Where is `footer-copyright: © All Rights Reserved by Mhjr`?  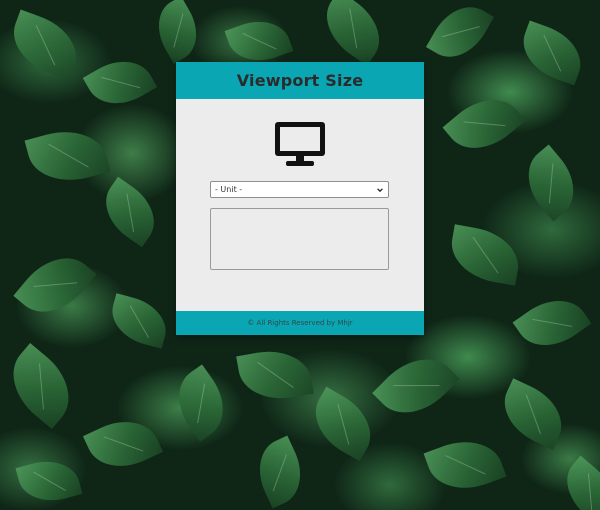
footer-copyright: © All Rights Reserved by Mhjr is located at coordinates (300, 323).